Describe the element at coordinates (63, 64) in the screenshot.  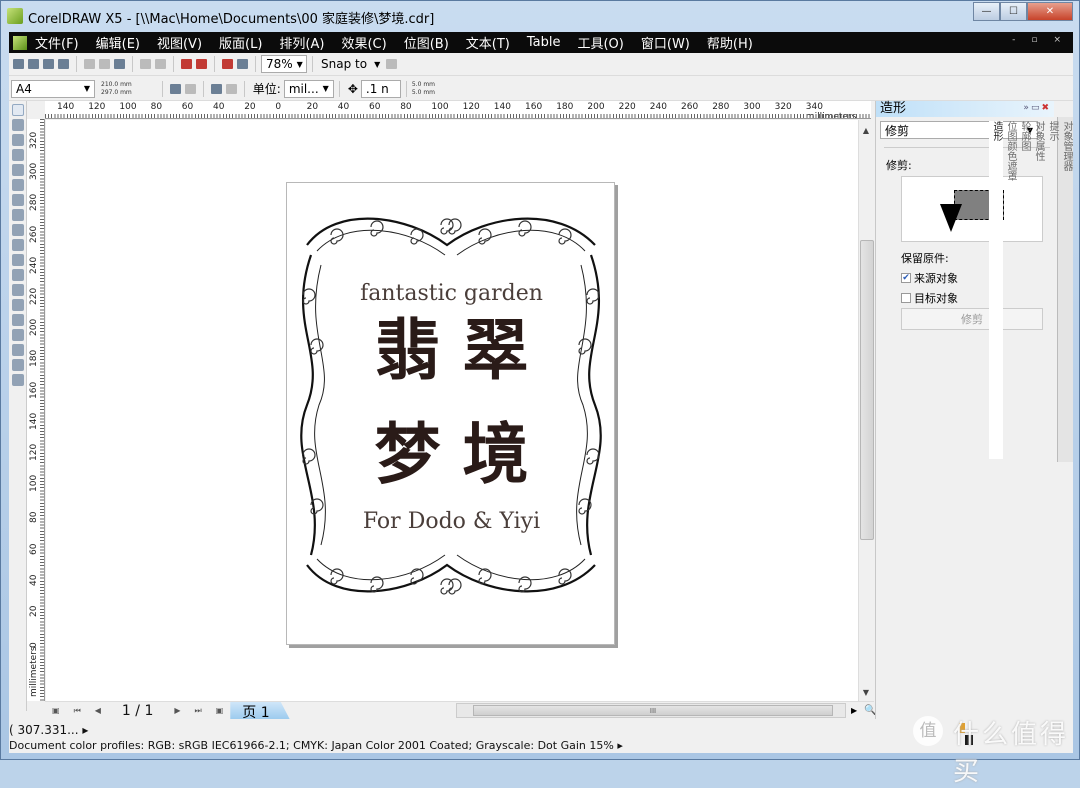
I see `print-icon` at that location.